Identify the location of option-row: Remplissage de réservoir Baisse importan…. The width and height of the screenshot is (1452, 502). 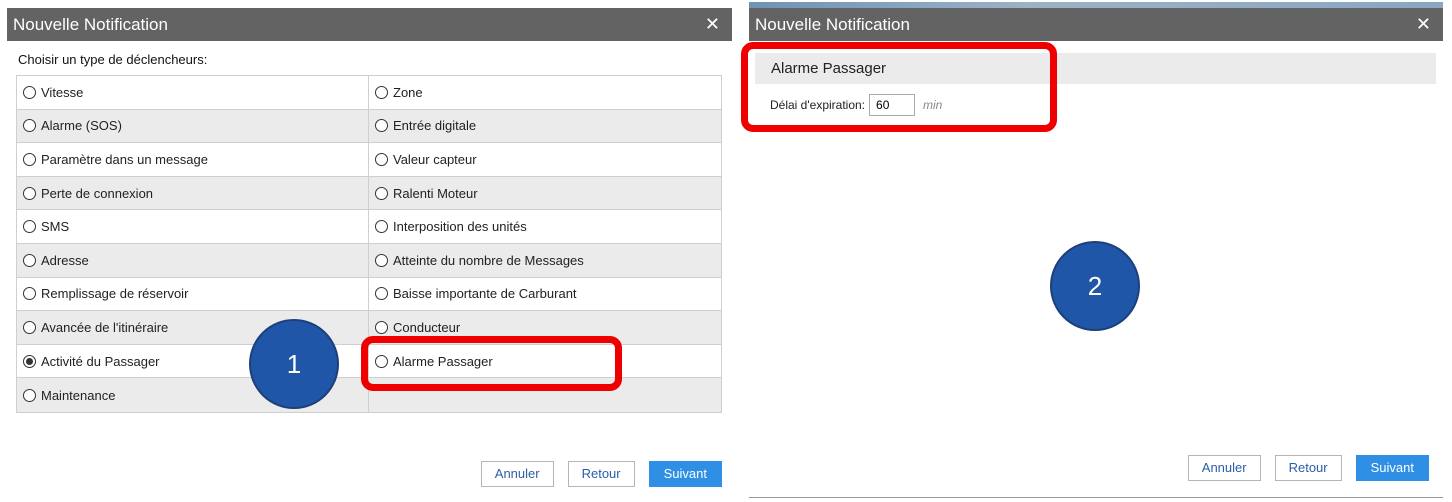
(369, 294).